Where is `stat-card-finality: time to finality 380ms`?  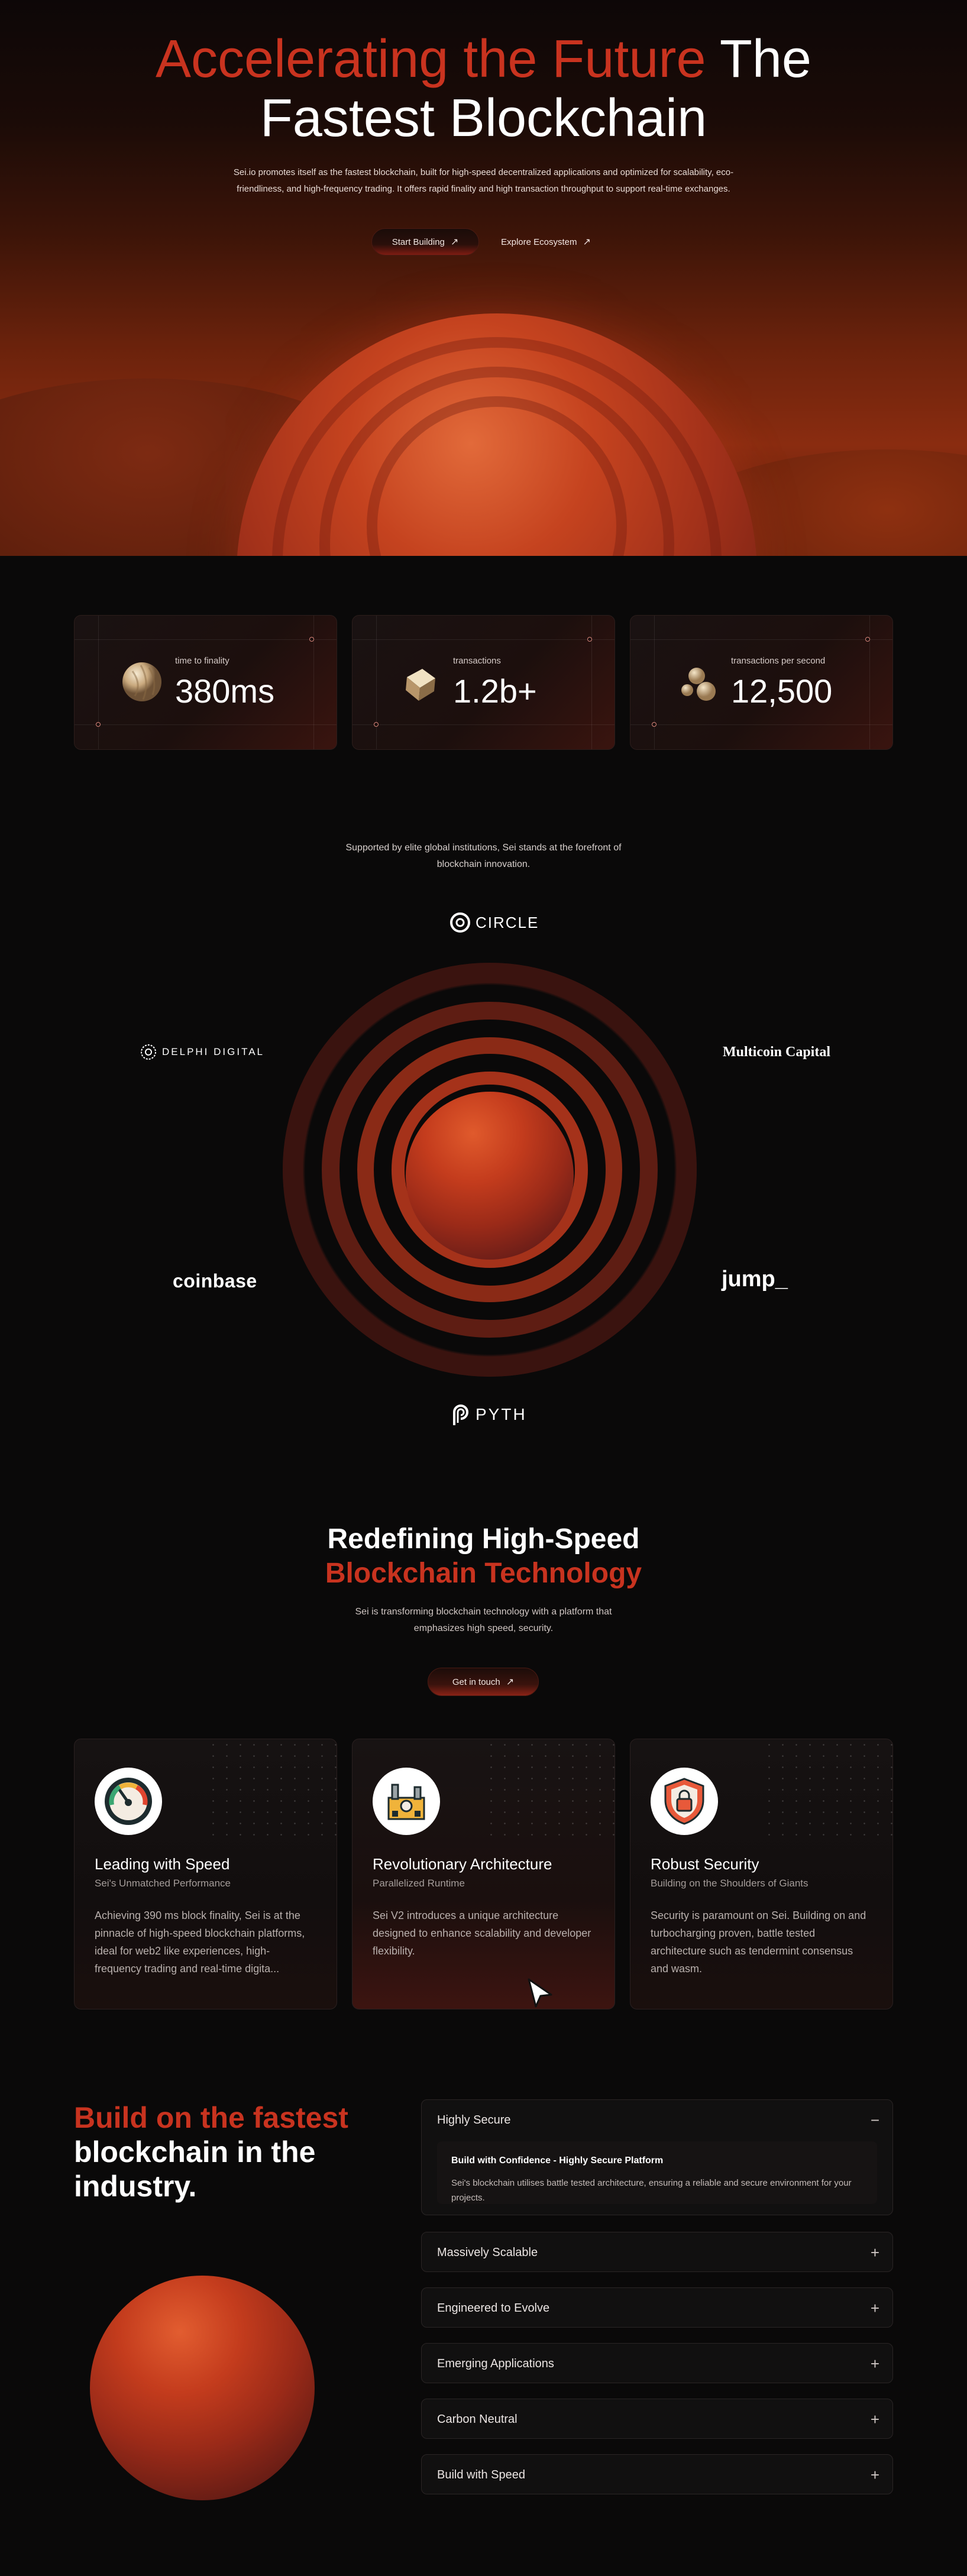 stat-card-finality: time to finality 380ms is located at coordinates (206, 683).